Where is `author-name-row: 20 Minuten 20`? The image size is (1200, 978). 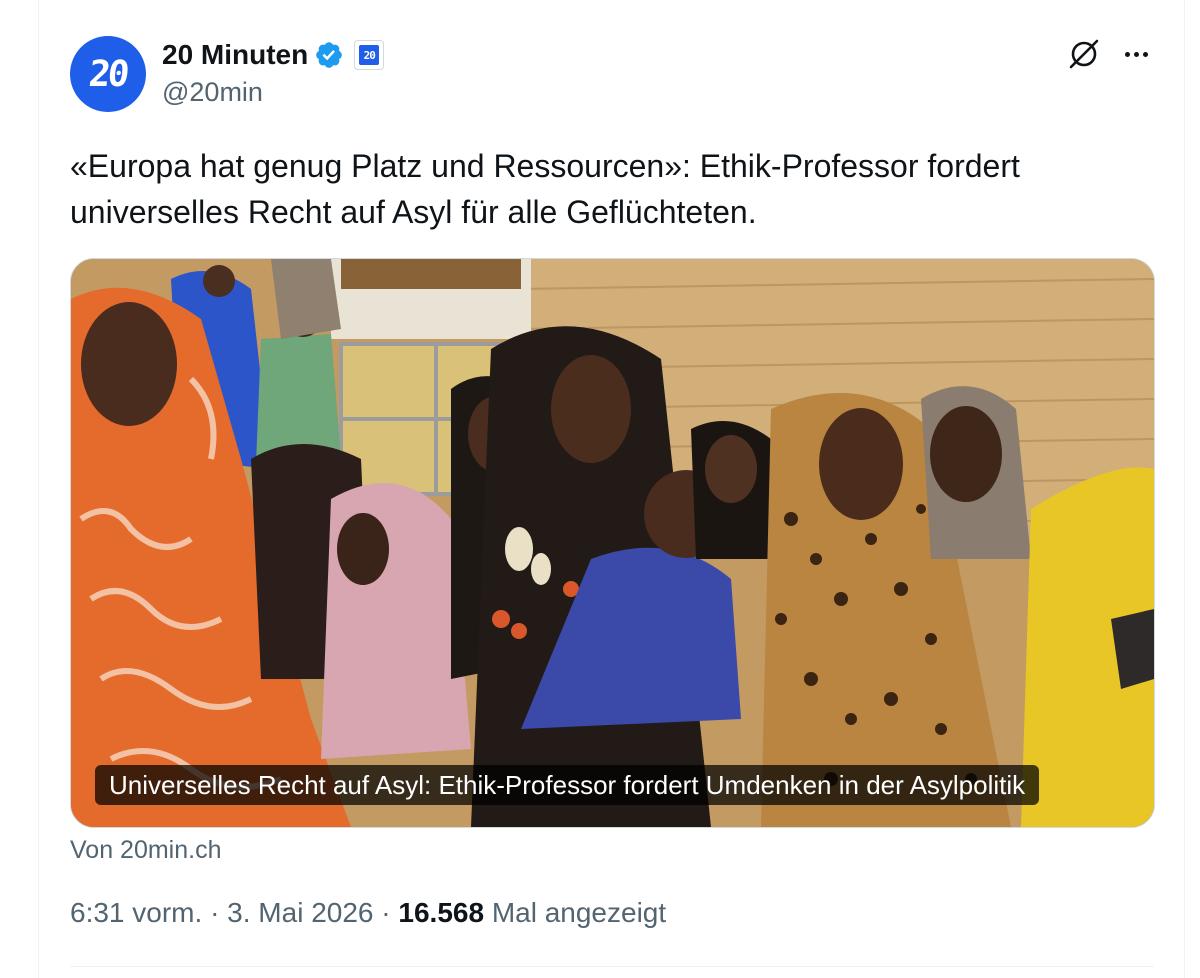
author-name-row: 20 Minuten 20 is located at coordinates (273, 55).